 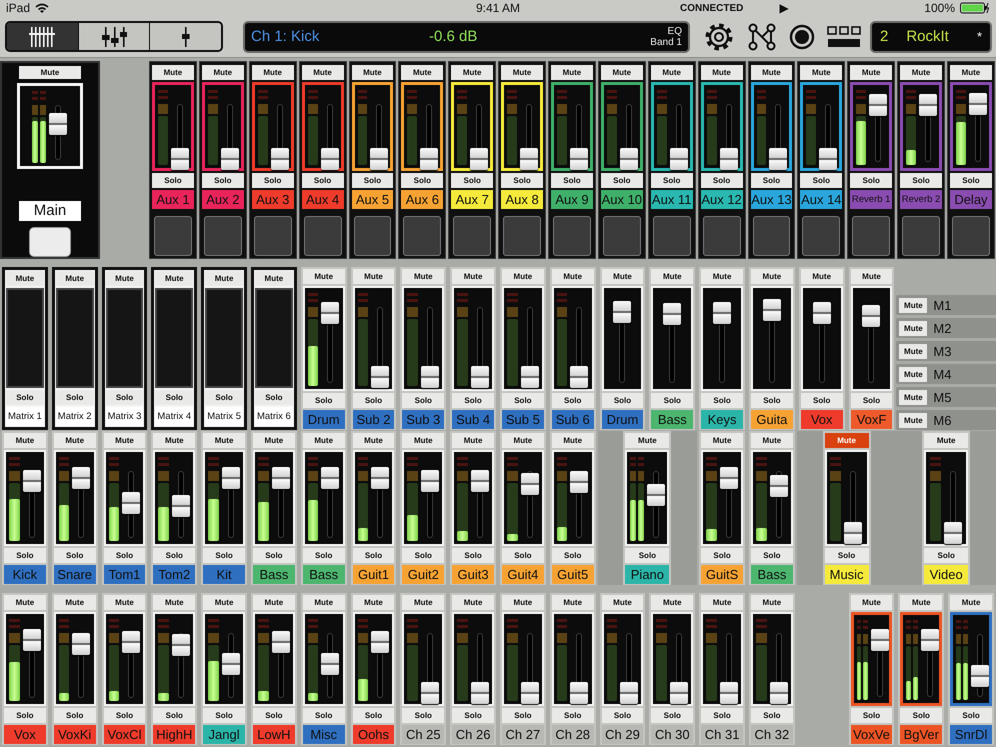 I want to click on view-tab, so click(x=114, y=36).